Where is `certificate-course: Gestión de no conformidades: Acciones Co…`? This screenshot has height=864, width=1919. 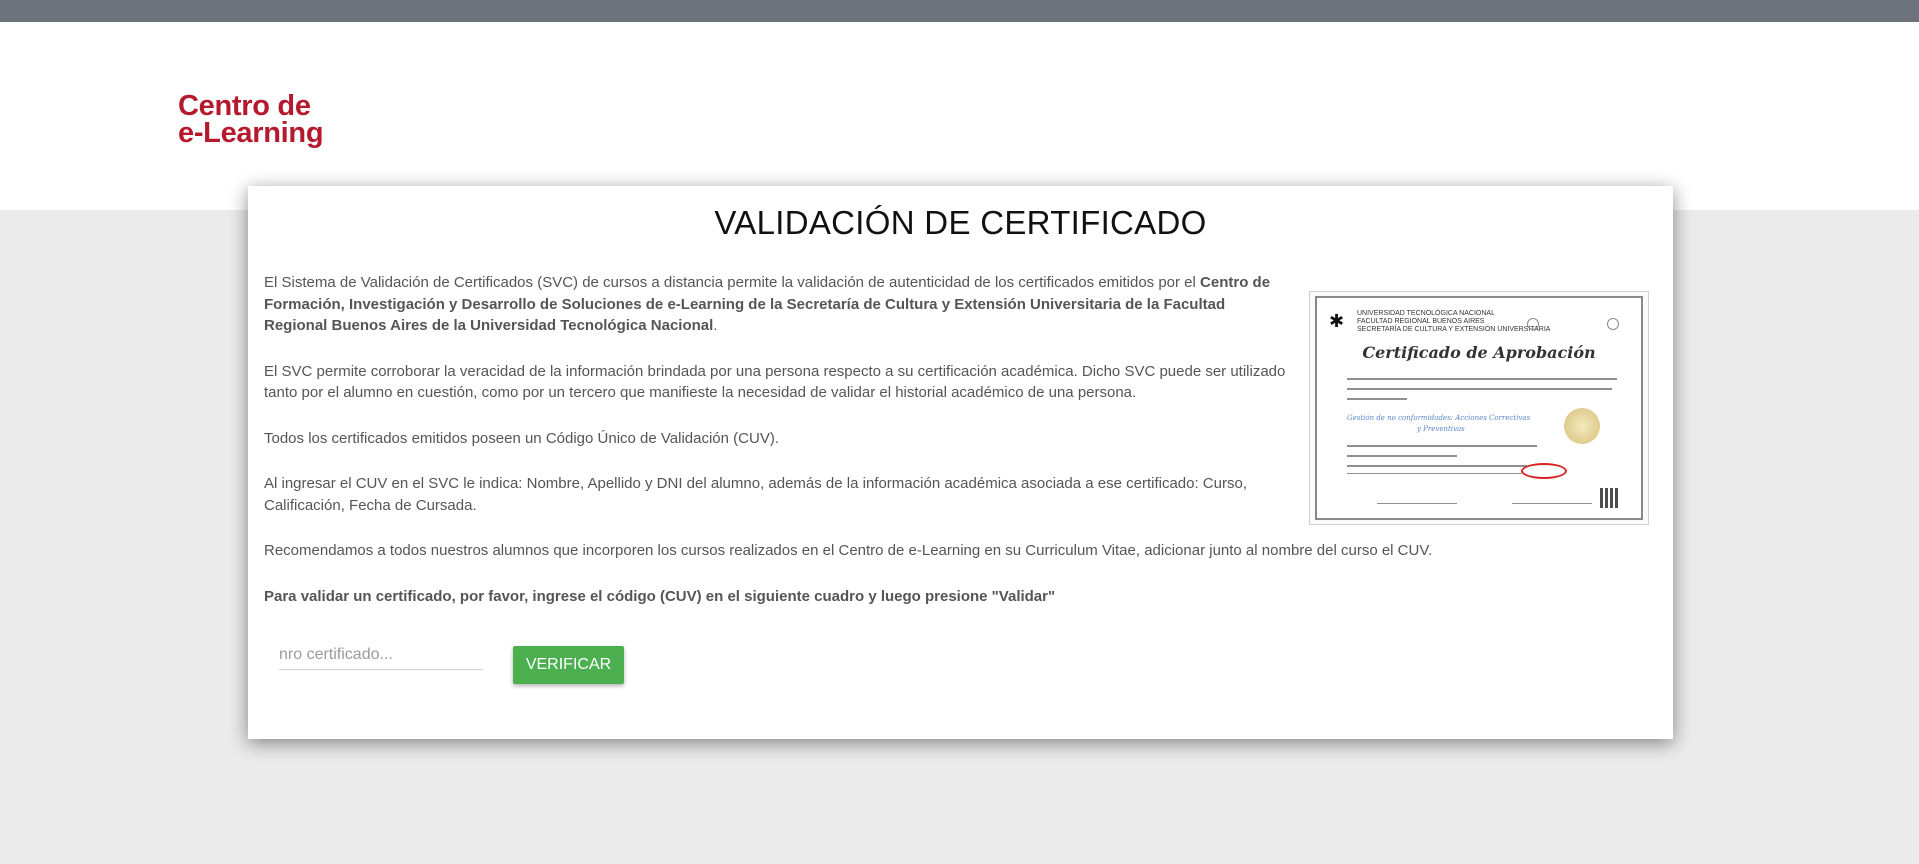 certificate-course: Gestión de no conformidades: Acciones Co… is located at coordinates (1438, 424).